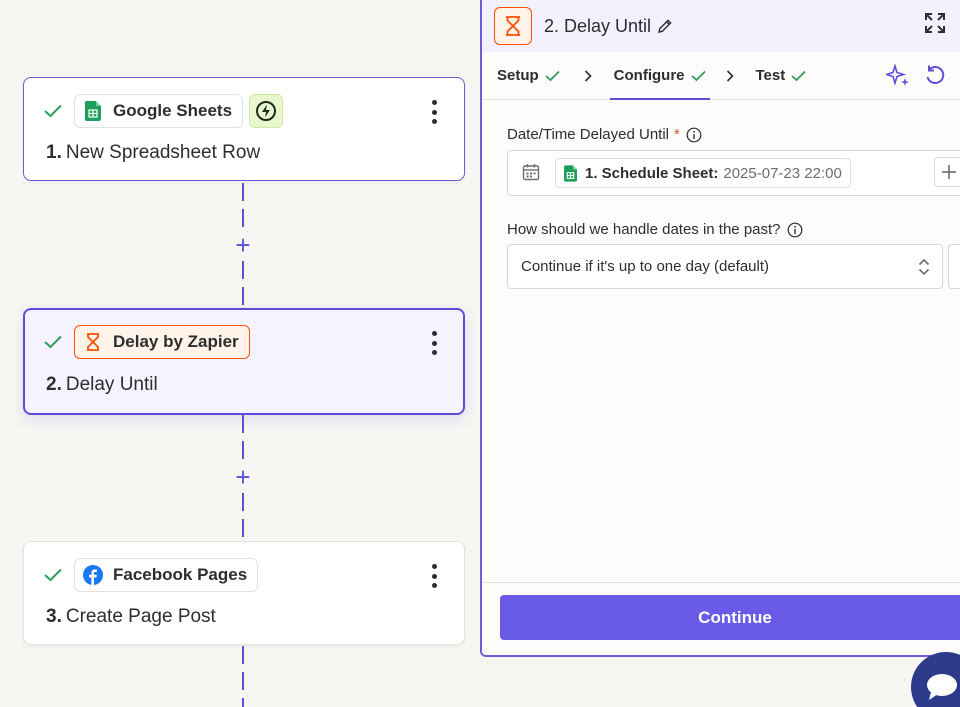  What do you see at coordinates (243, 676) in the screenshot?
I see `connector-line` at bounding box center [243, 676].